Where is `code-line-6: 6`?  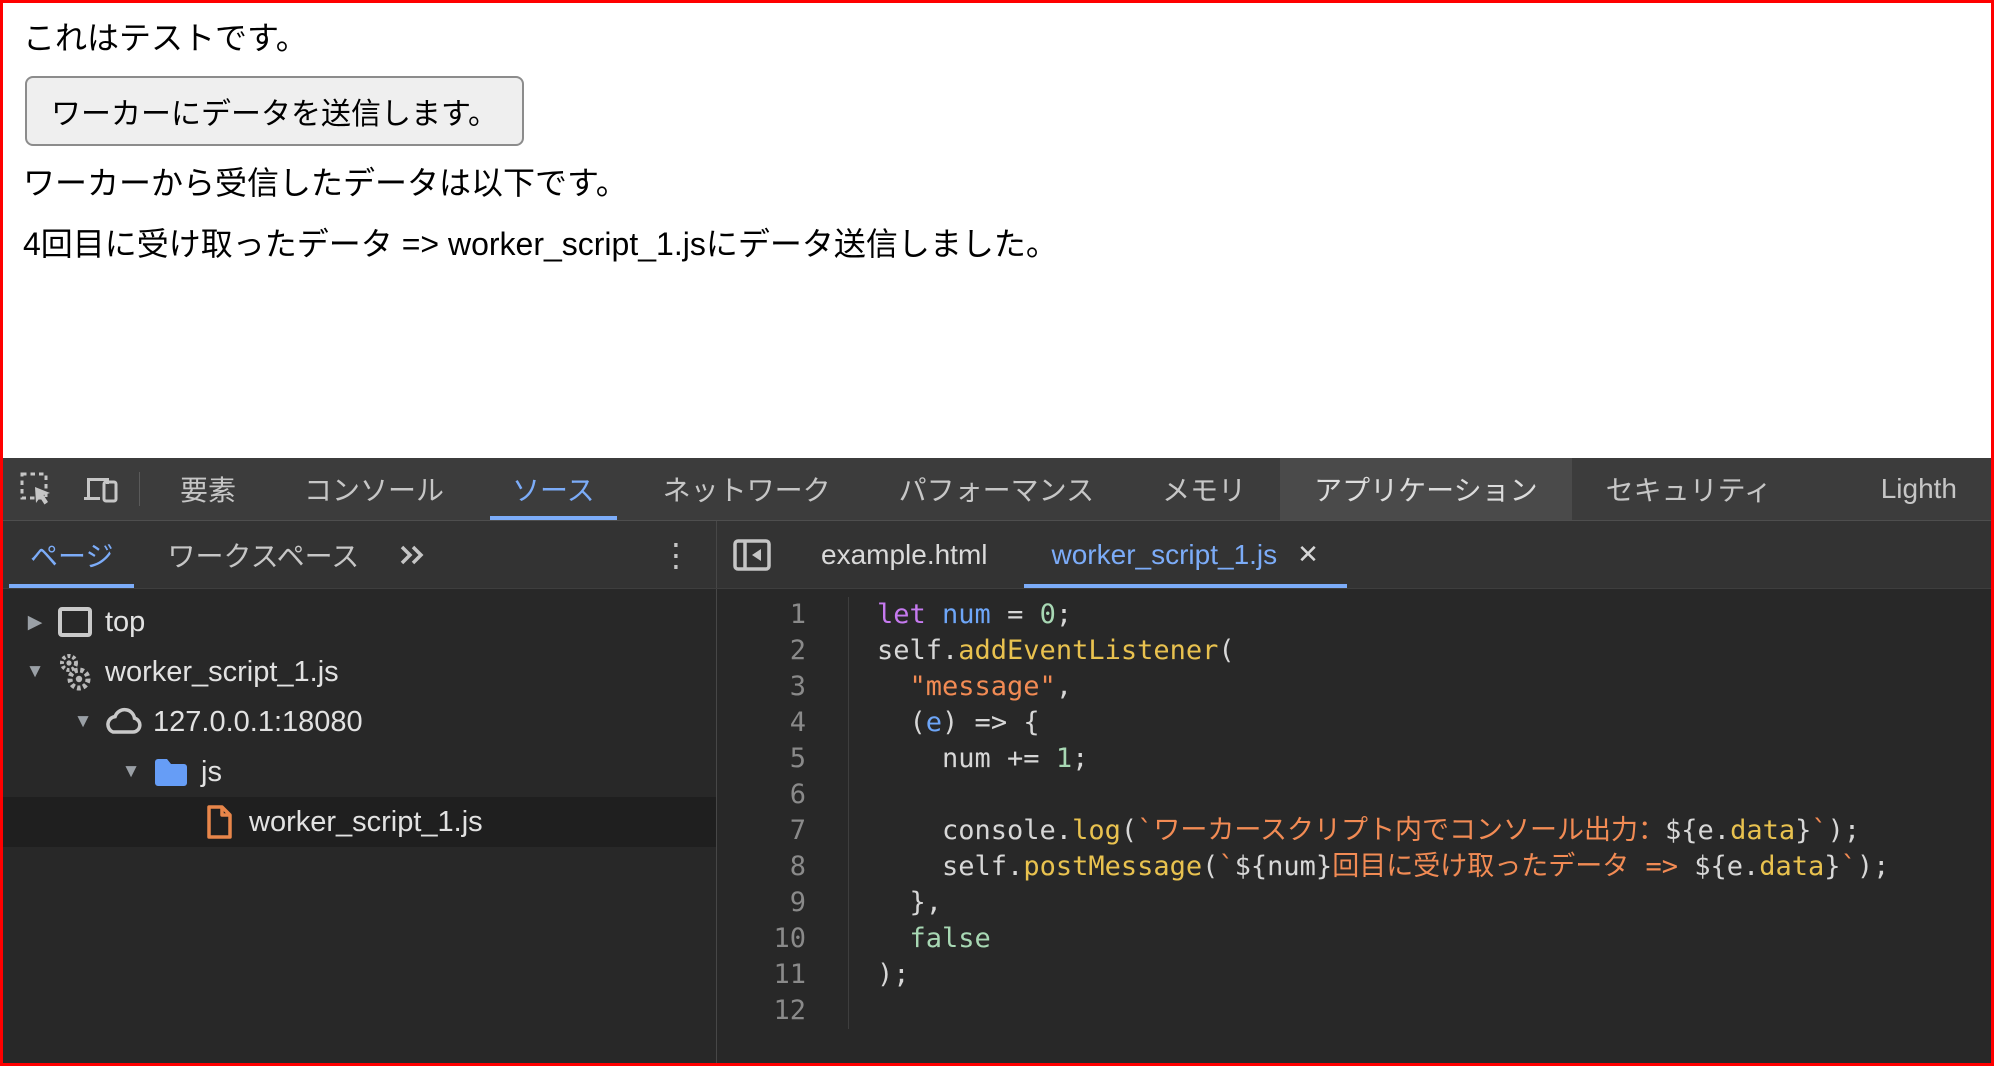
code-line-6: 6 is located at coordinates (1354, 795).